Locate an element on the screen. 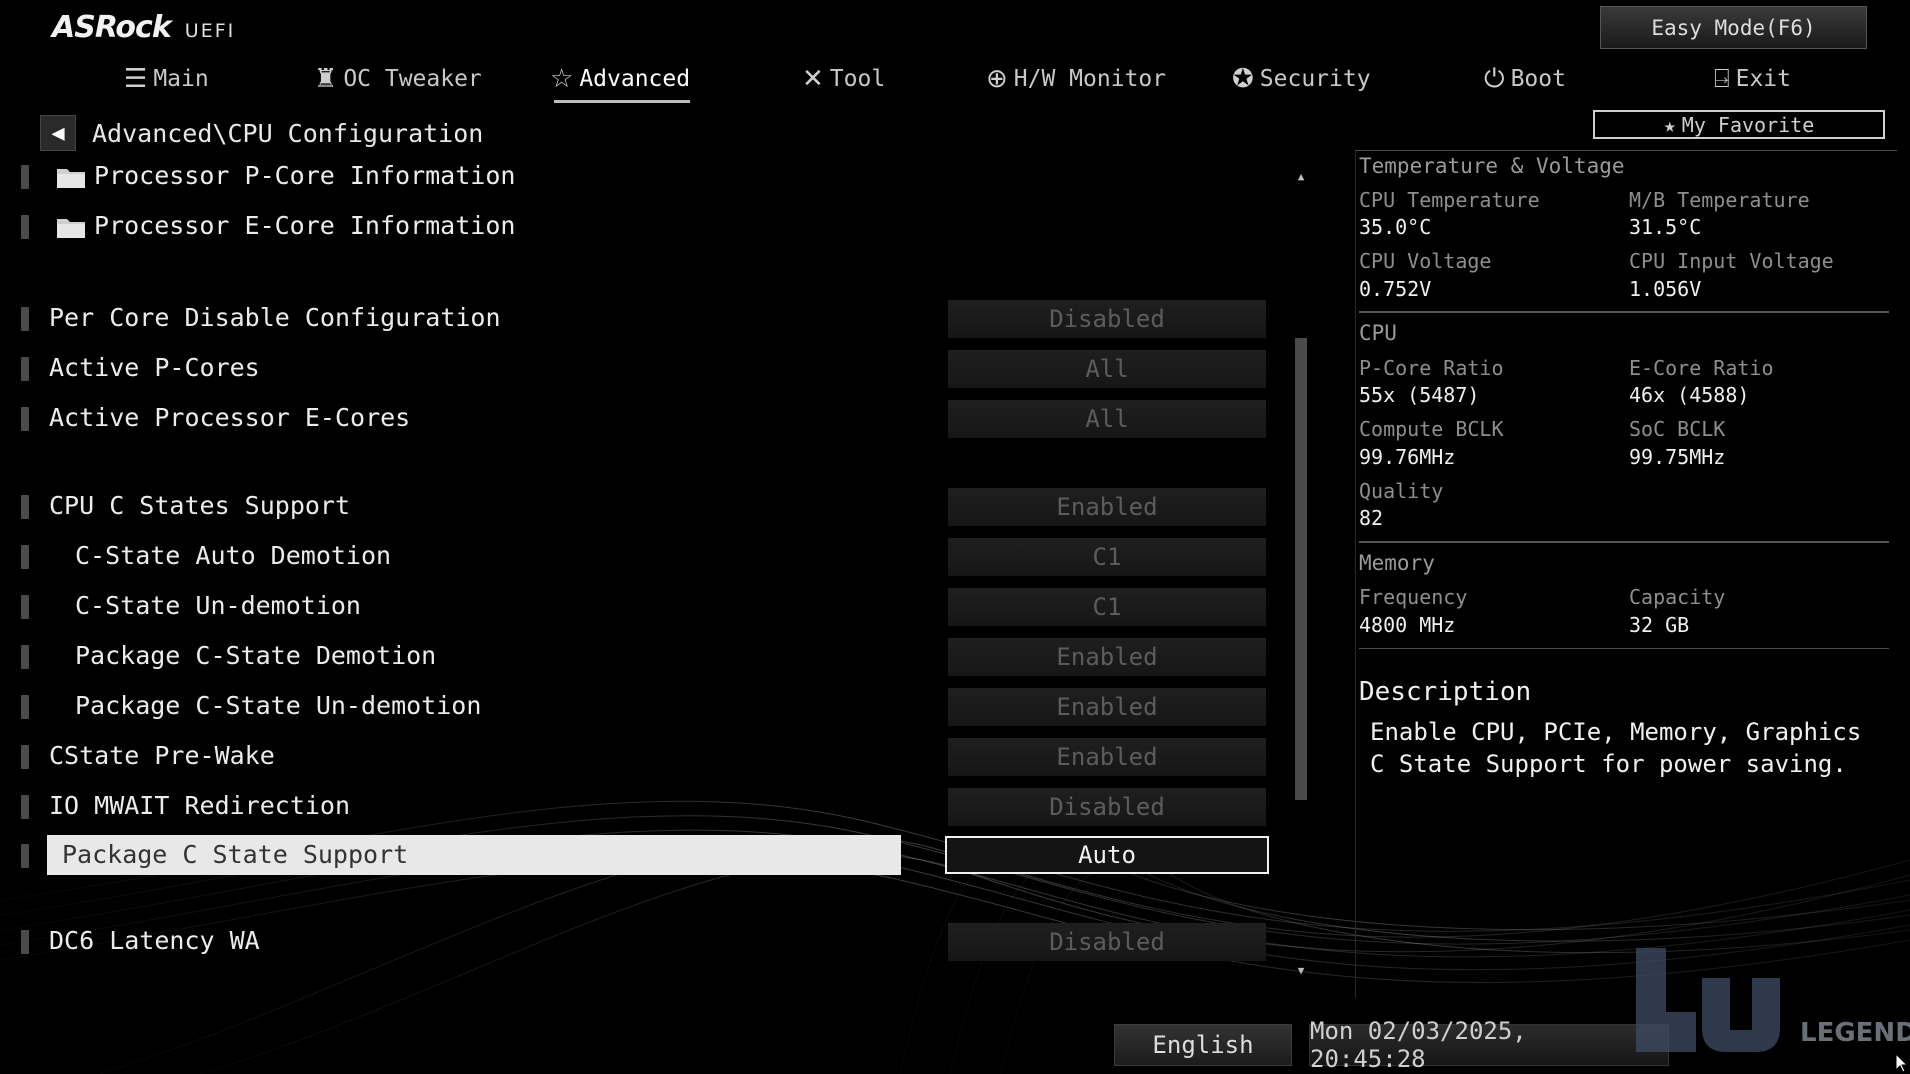 Image resolution: width=1910 pixels, height=1074 pixels. setting-row: CState Pre-Wake Enabled is located at coordinates (640, 757).